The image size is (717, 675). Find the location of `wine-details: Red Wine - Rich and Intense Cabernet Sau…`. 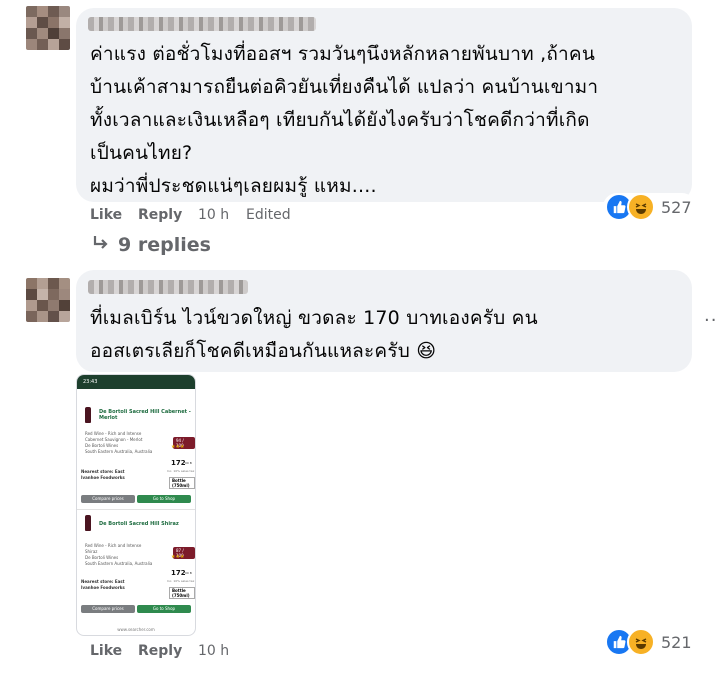

wine-details: Red Wine - Rich and Intense Cabernet Sau… is located at coordinates (120, 443).